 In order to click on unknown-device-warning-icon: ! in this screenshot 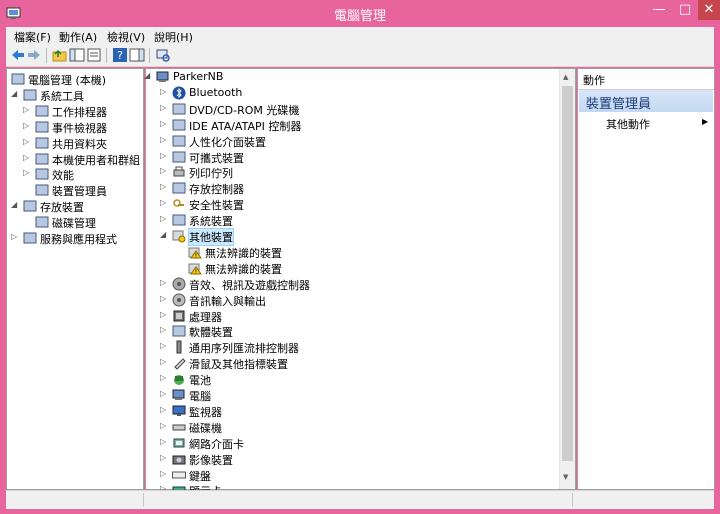, I will do `click(195, 269)`.